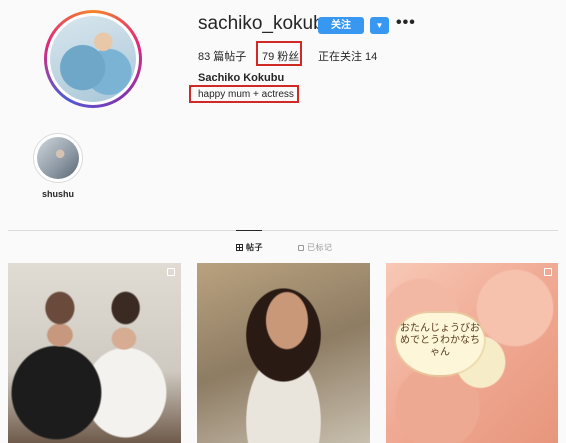  I want to click on avatar-photo, so click(93, 59).